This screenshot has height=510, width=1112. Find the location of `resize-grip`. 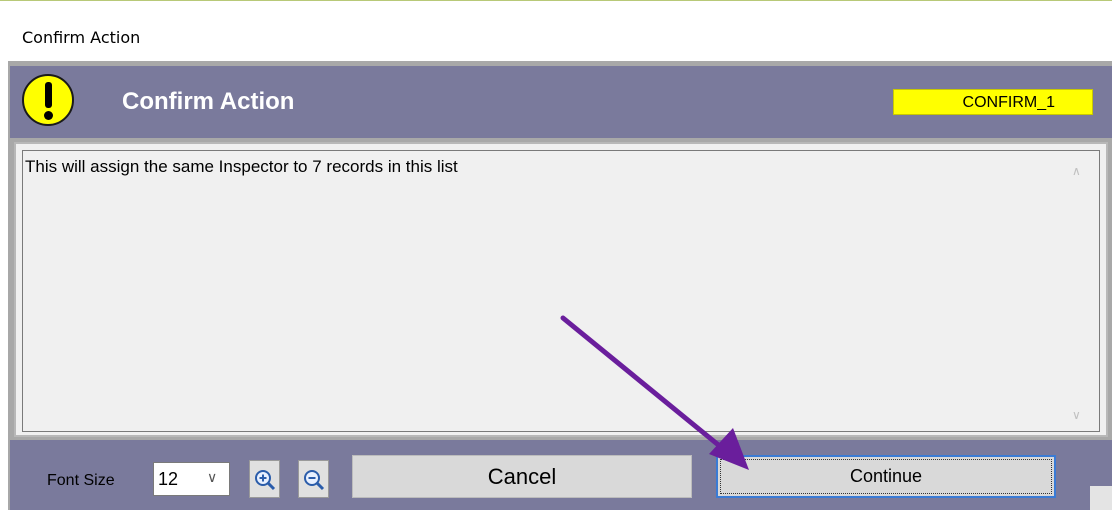

resize-grip is located at coordinates (1101, 498).